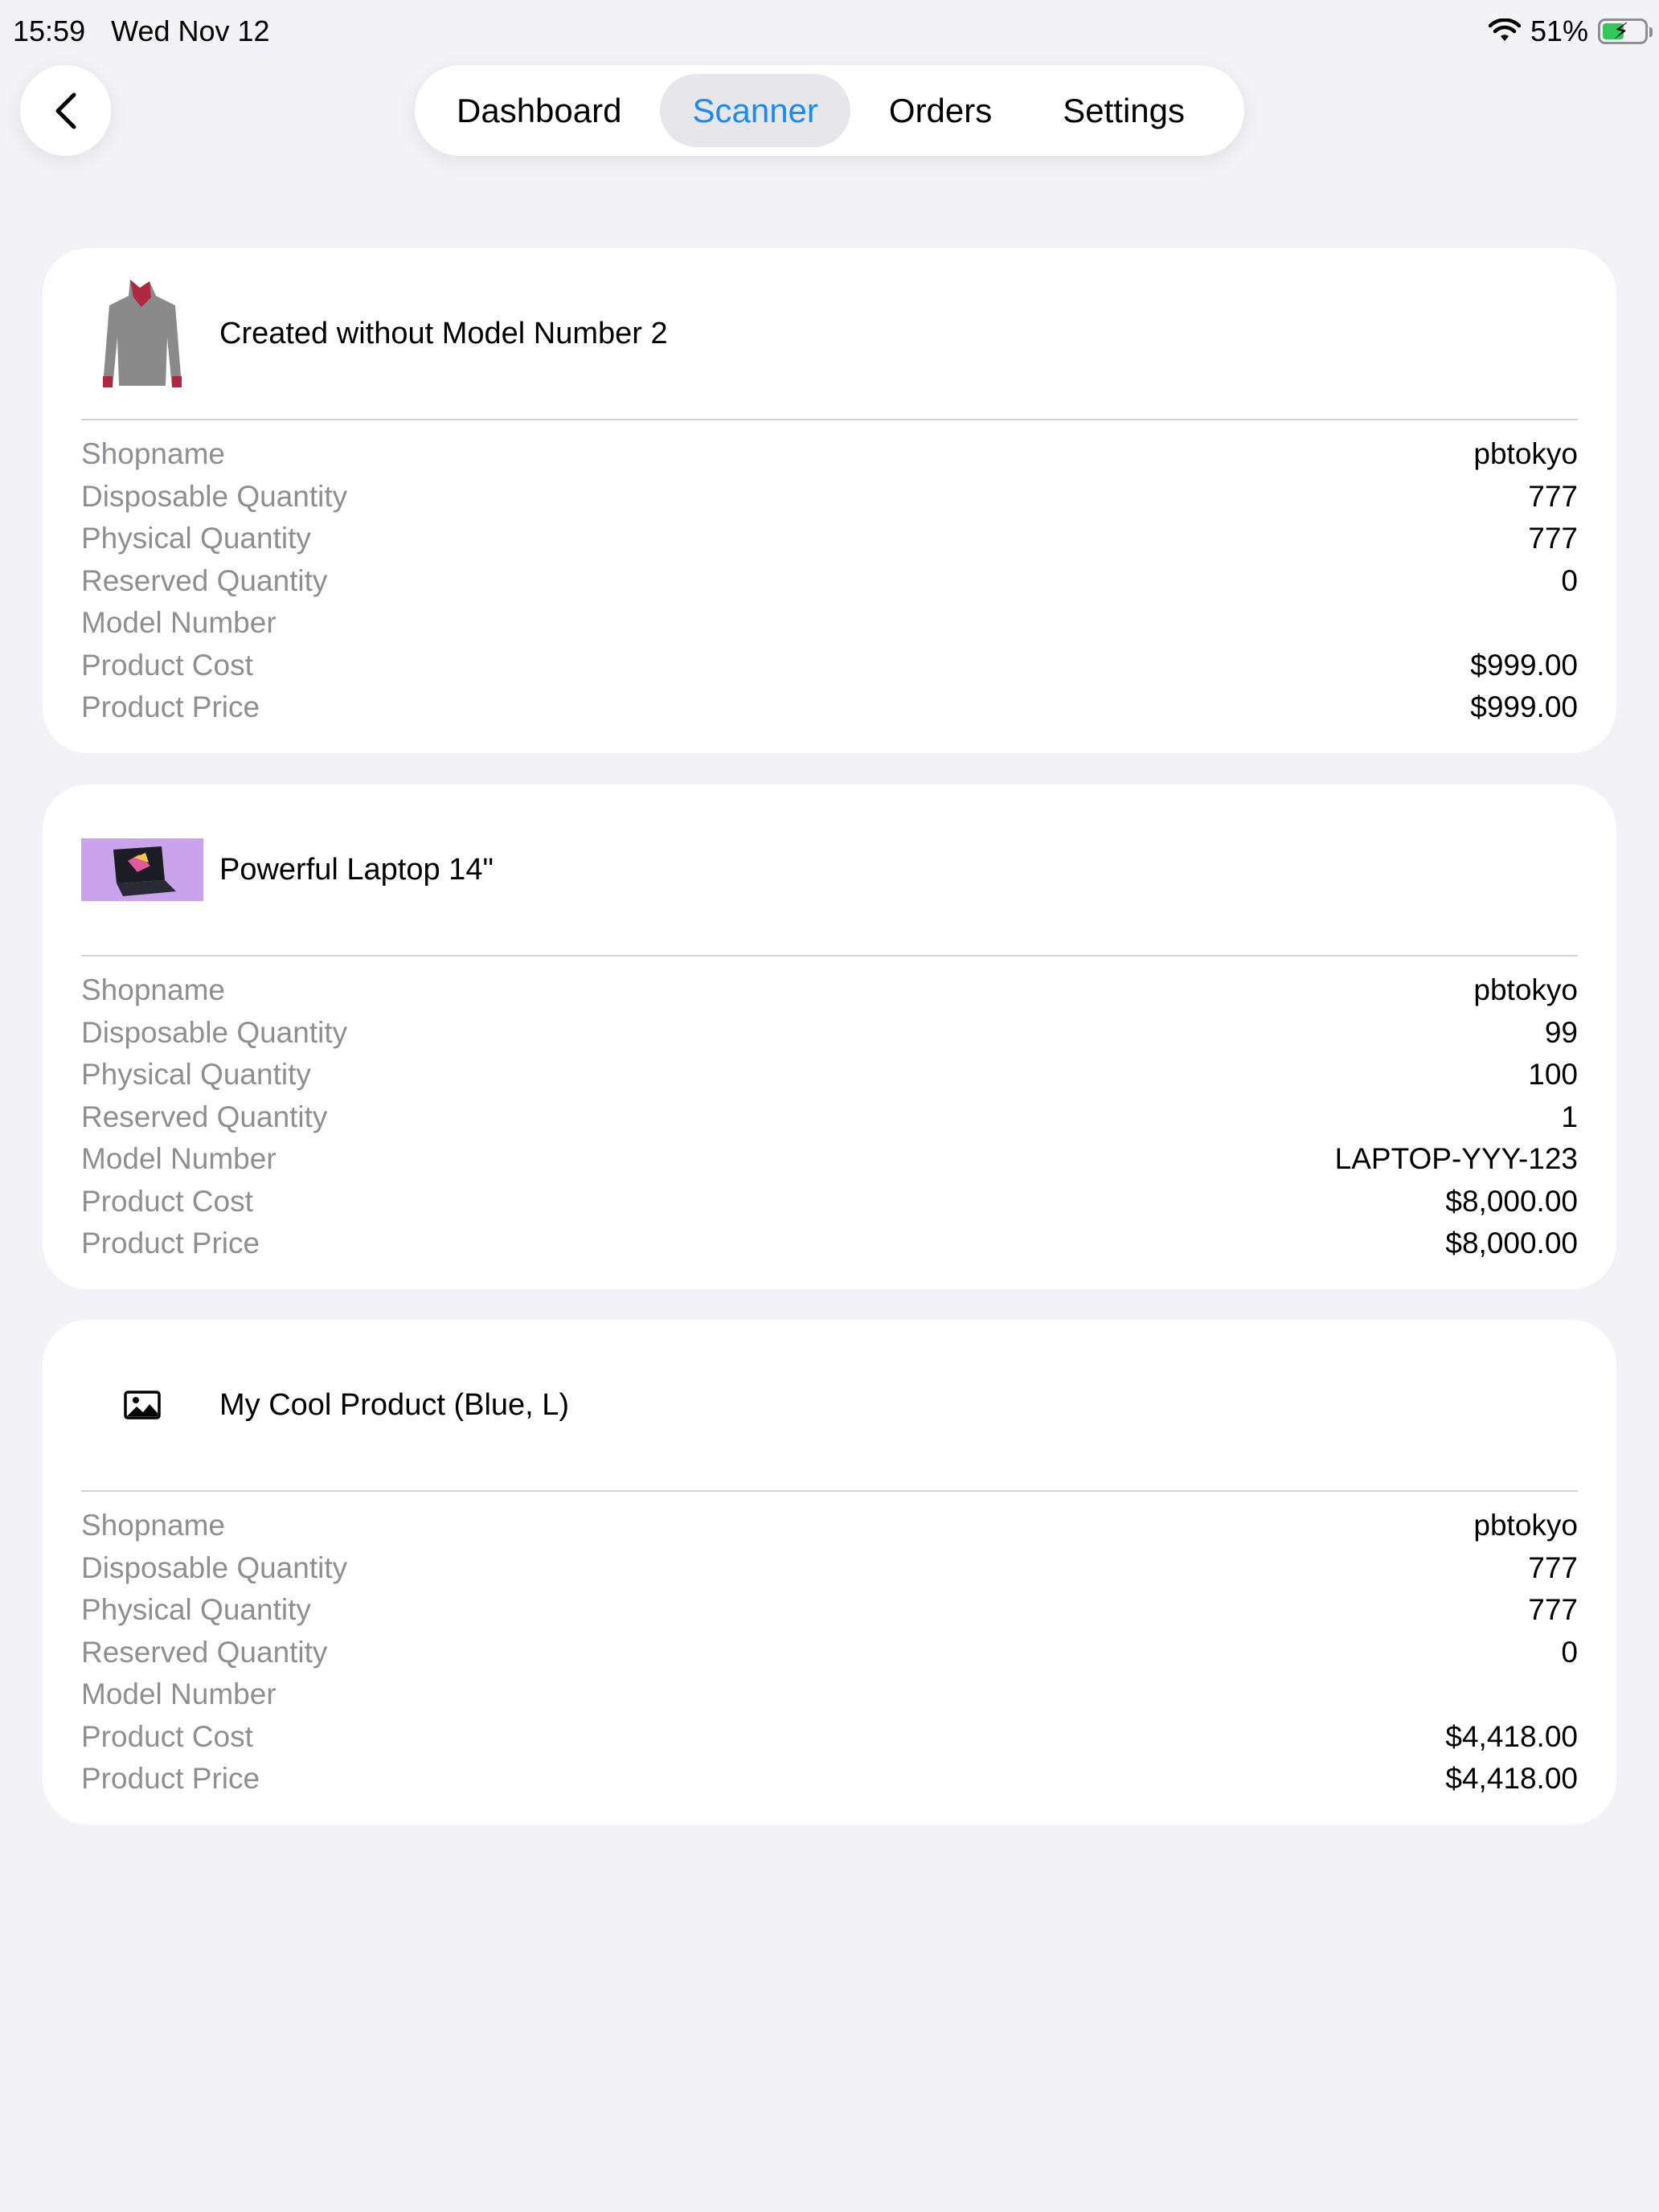 The width and height of the screenshot is (1659, 2212). I want to click on detail-row: Product Cost $999.00, so click(829, 666).